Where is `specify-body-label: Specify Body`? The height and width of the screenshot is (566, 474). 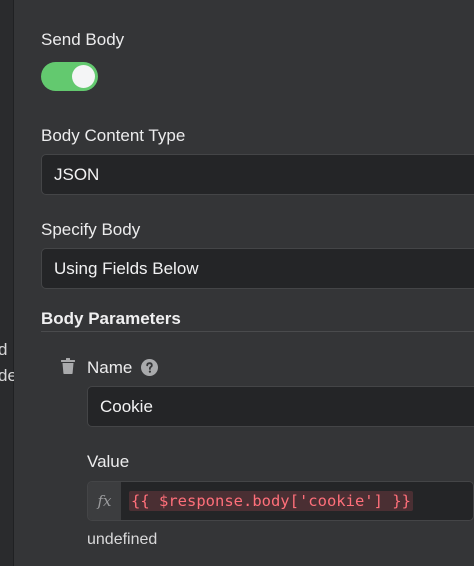
specify-body-label: Specify Body is located at coordinates (91, 229).